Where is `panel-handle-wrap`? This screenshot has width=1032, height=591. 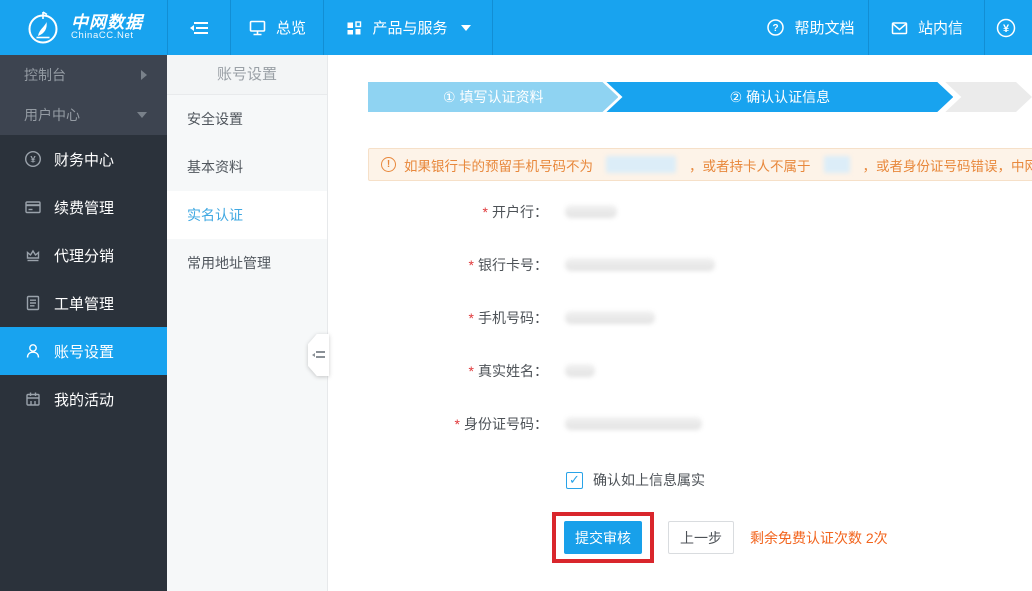
panel-handle-wrap is located at coordinates (318, 355).